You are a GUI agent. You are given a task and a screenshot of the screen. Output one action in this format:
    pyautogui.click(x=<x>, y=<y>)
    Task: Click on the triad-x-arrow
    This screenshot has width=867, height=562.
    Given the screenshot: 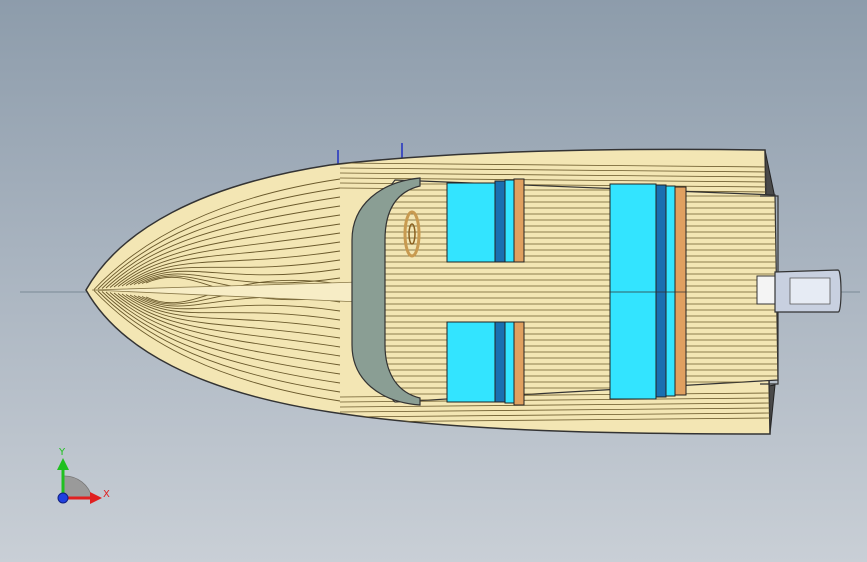 What is the action you would take?
    pyautogui.click(x=96, y=498)
    